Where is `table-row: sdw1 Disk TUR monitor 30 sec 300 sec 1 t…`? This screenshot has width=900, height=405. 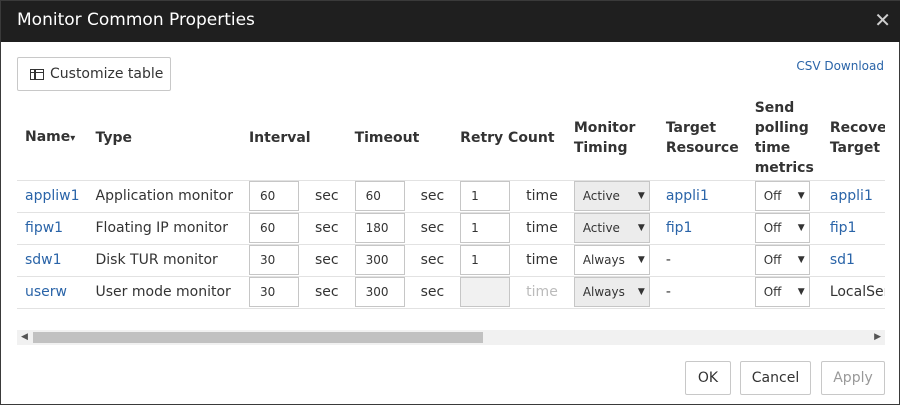
table-row: sdw1 Disk TUR monitor 30 sec 300 sec 1 t… is located at coordinates (451, 260).